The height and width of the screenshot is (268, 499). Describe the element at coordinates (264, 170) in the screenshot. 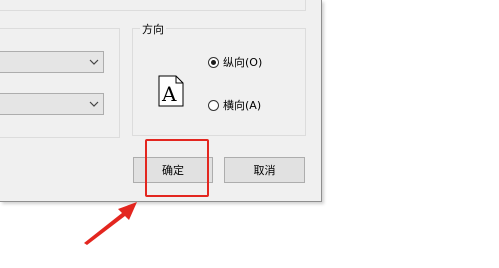

I see `cancel-button: 取消` at that location.